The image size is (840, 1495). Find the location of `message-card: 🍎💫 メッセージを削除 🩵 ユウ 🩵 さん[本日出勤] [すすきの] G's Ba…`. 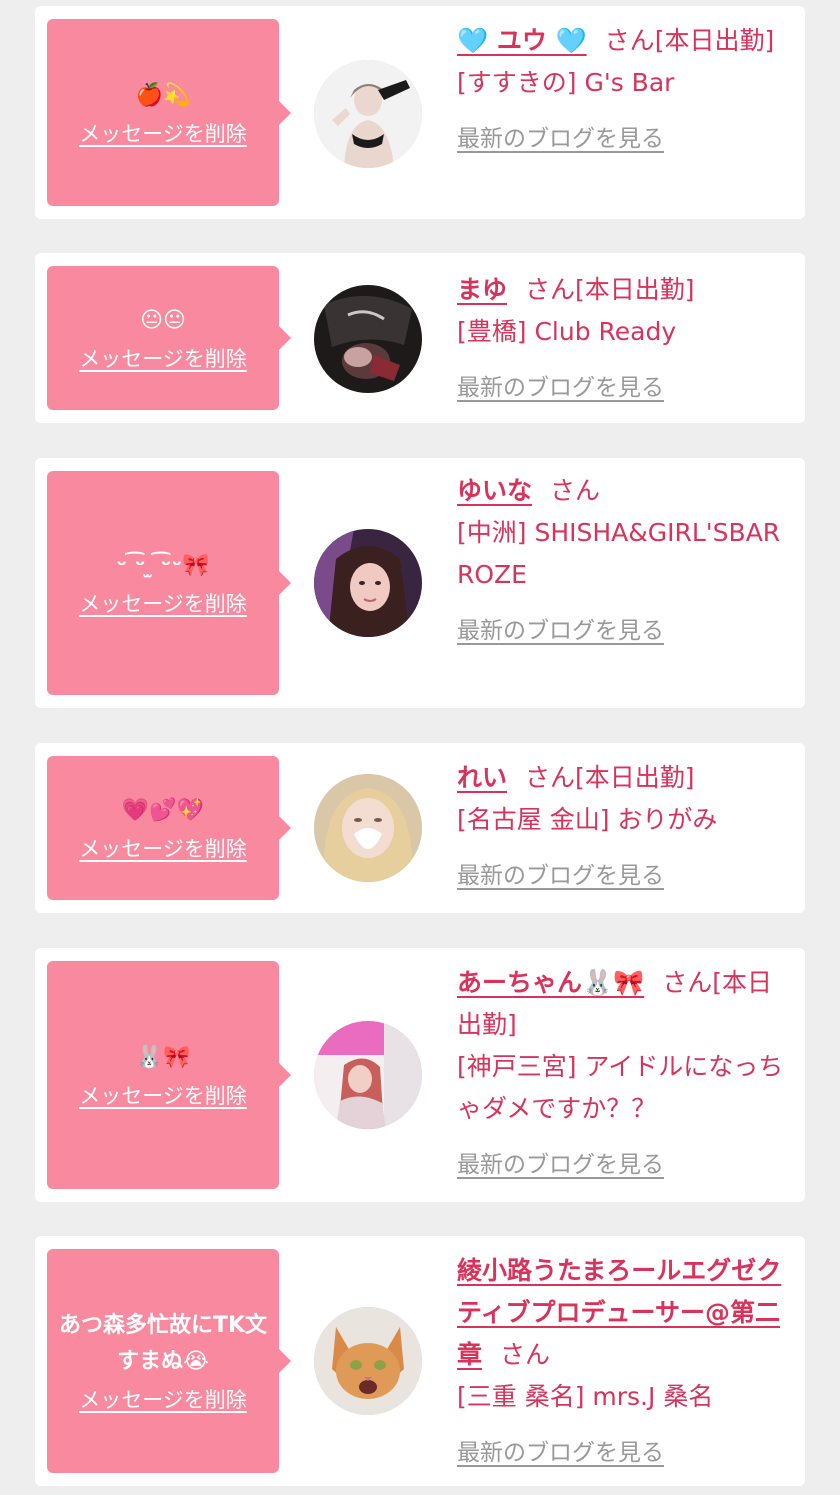

message-card: 🍎💫 メッセージを削除 🩵 ユウ 🩵 さん[本日出勤] [すすきの] G's Ba… is located at coordinates (420, 112).